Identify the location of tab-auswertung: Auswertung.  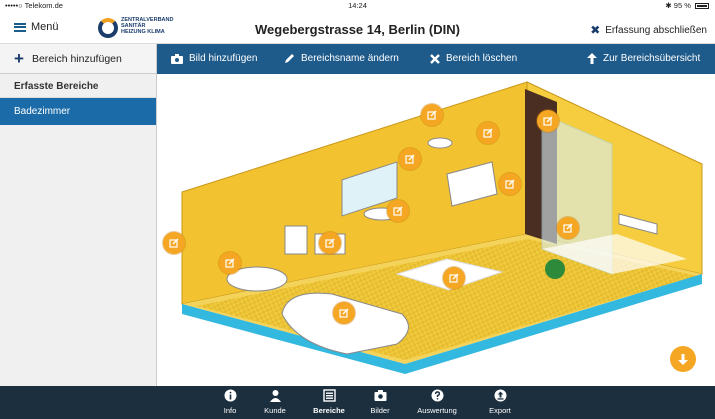
(437, 402).